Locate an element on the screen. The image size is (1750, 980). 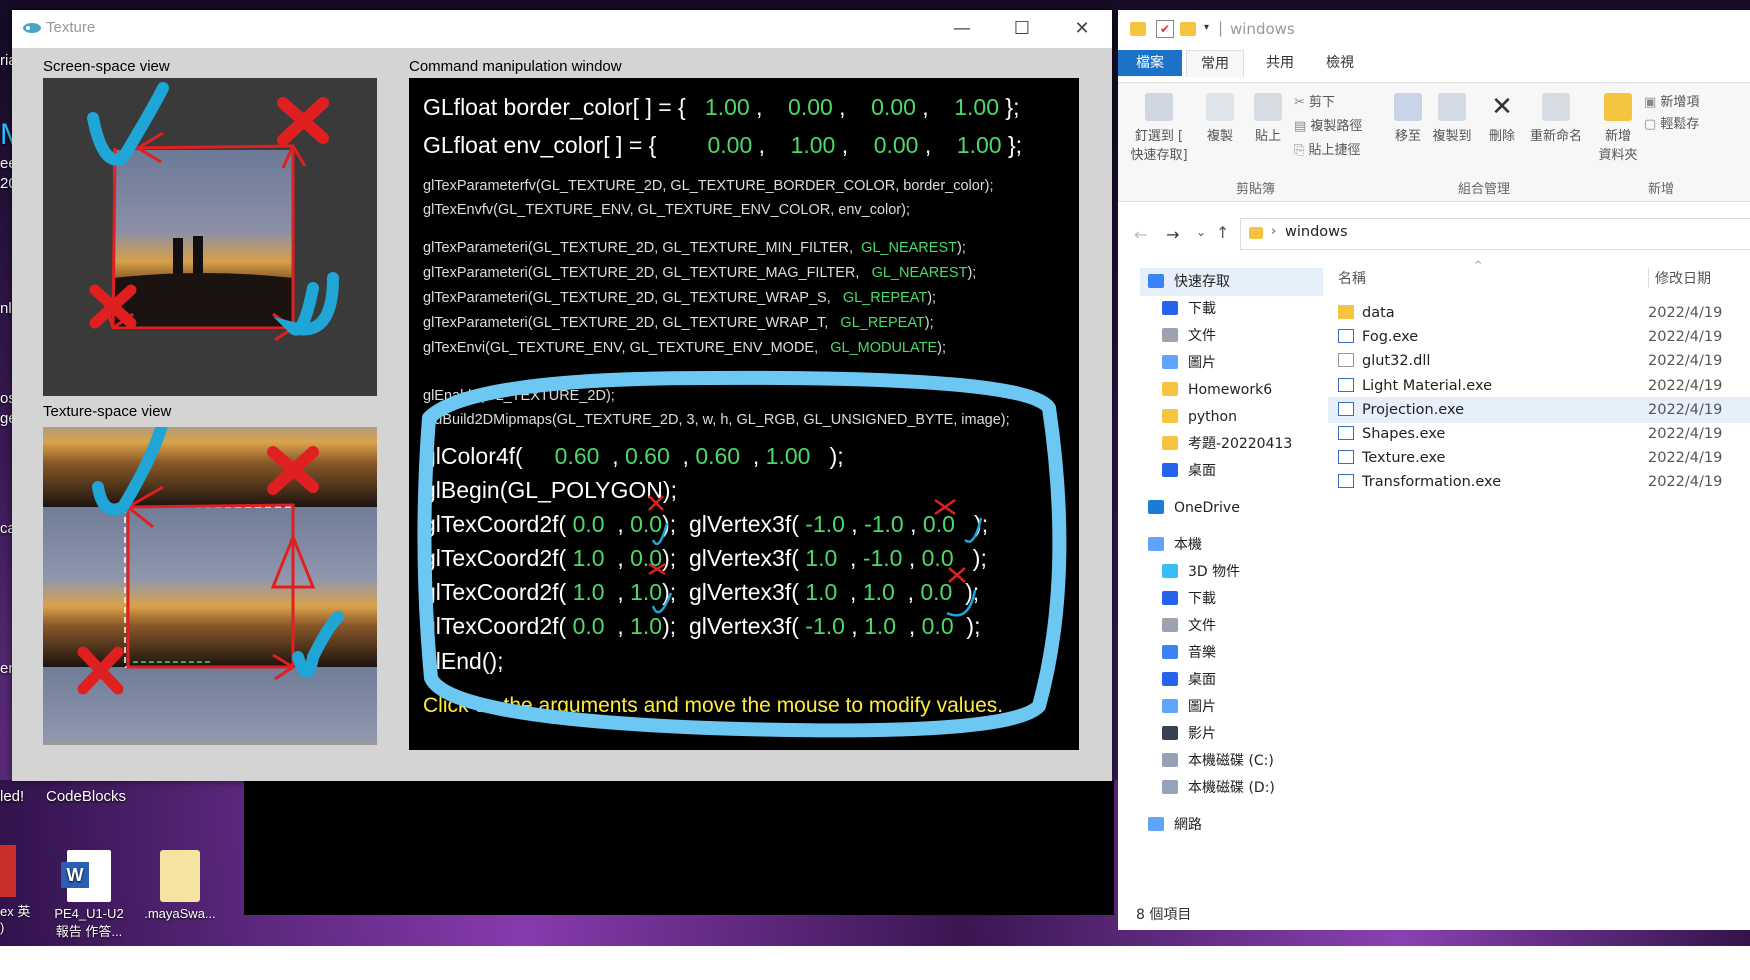
nav-item: OneDrive is located at coordinates (1194, 508).